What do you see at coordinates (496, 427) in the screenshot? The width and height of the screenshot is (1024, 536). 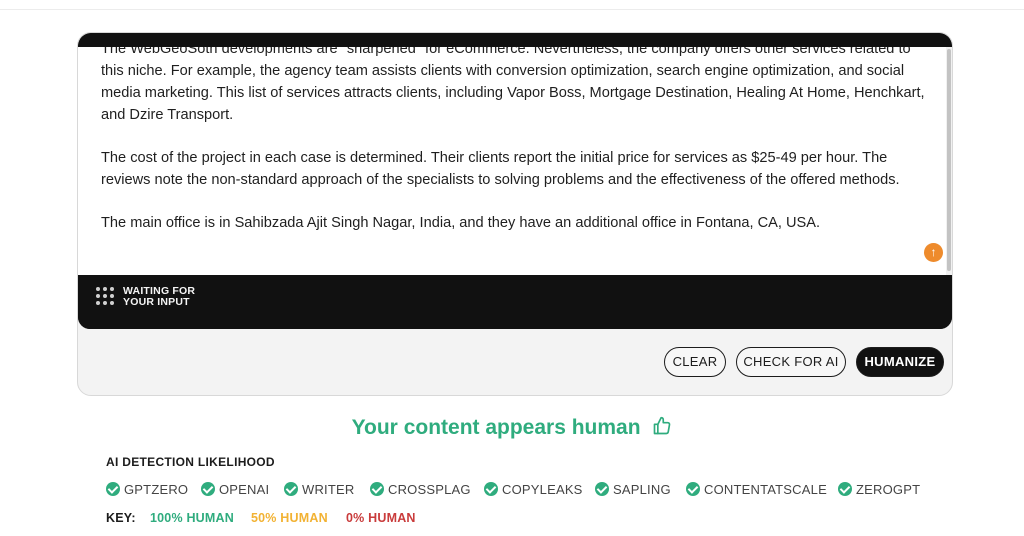 I see `result-text: Your content appears human` at bounding box center [496, 427].